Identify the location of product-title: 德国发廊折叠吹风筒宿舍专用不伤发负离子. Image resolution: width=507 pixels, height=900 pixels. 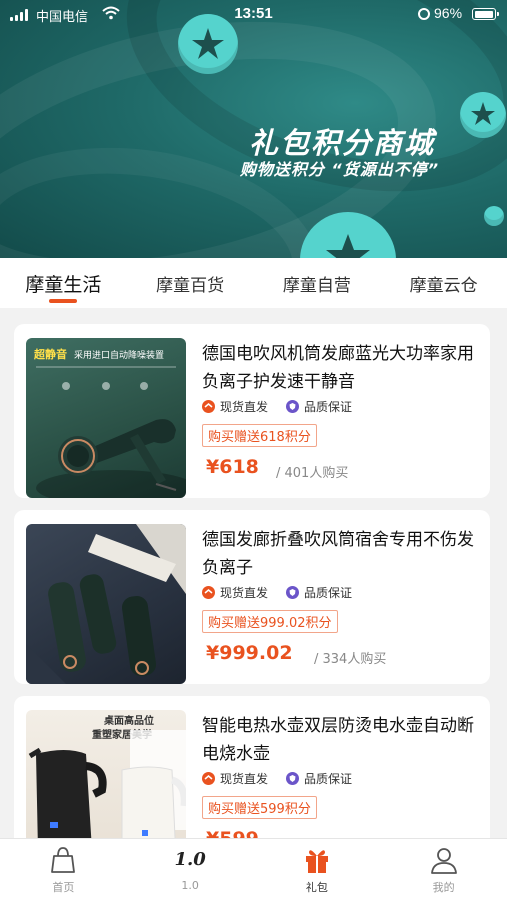
(340, 554).